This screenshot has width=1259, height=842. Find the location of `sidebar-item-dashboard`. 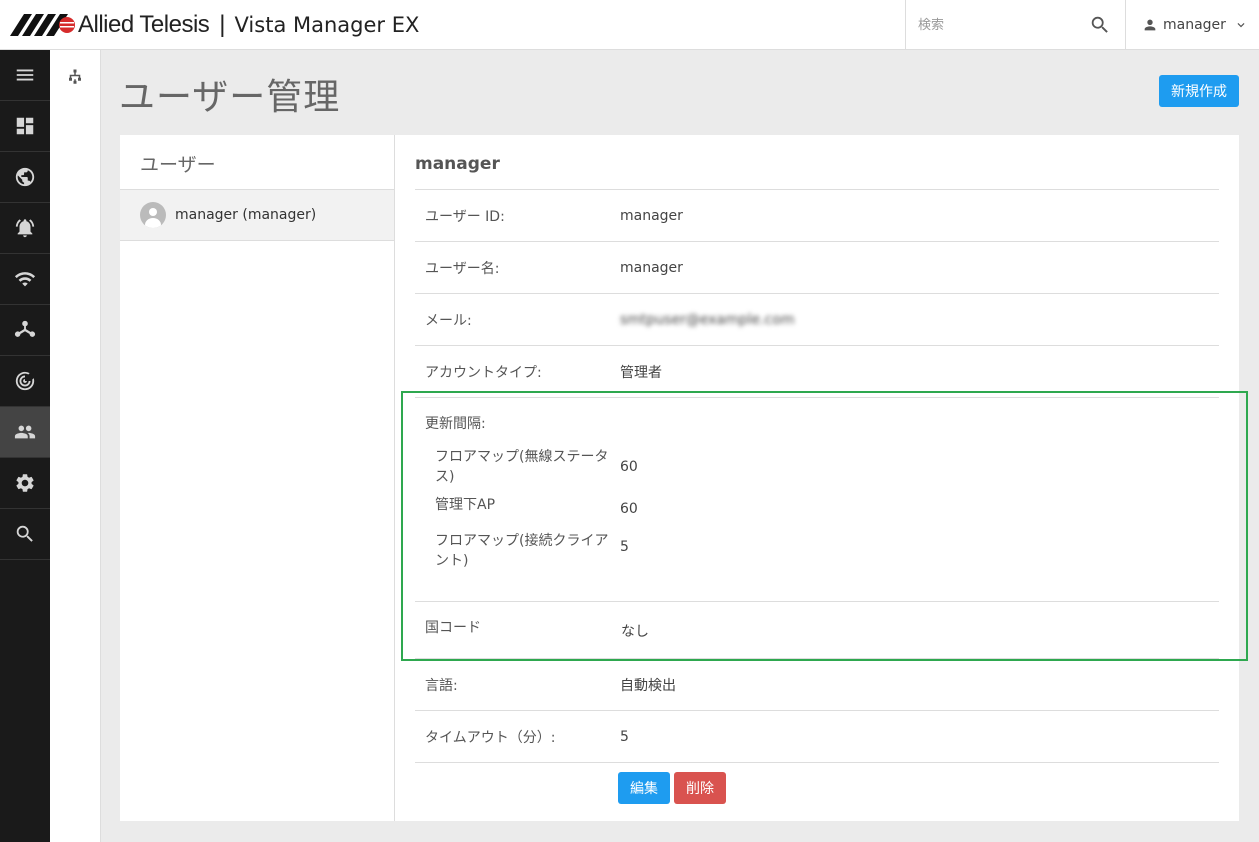

sidebar-item-dashboard is located at coordinates (25, 126).